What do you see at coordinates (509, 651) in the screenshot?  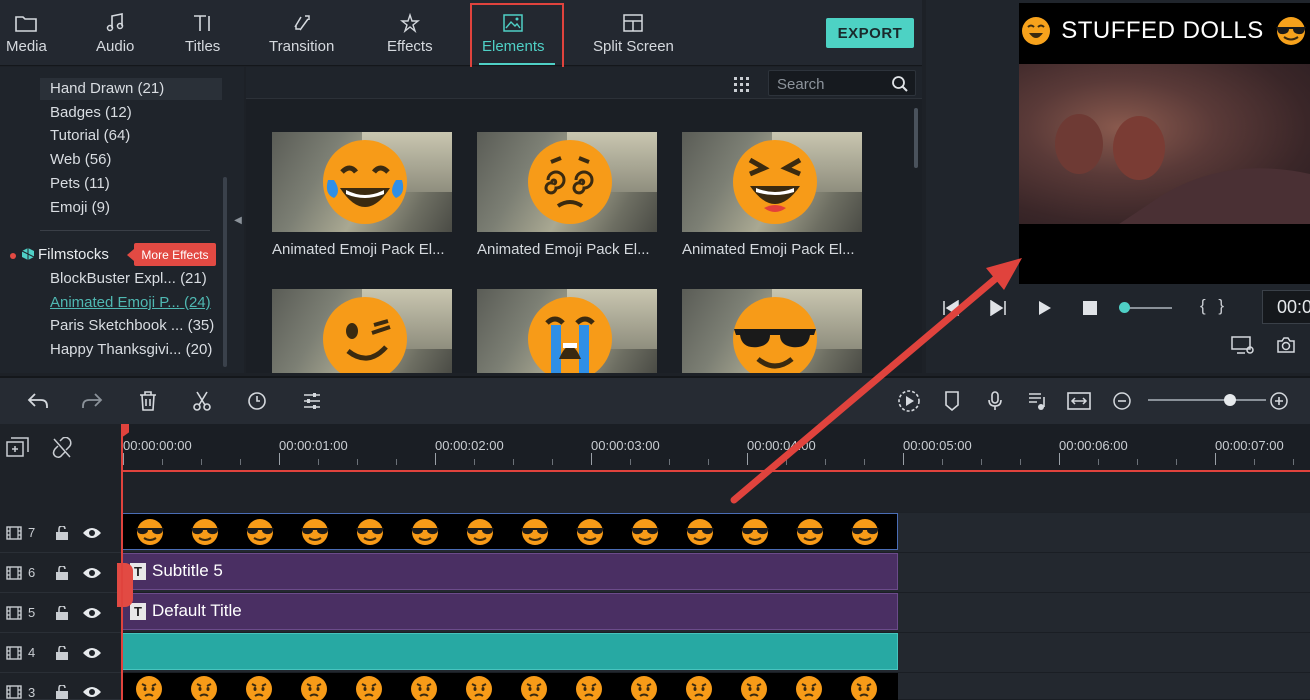 I see `color-clip` at bounding box center [509, 651].